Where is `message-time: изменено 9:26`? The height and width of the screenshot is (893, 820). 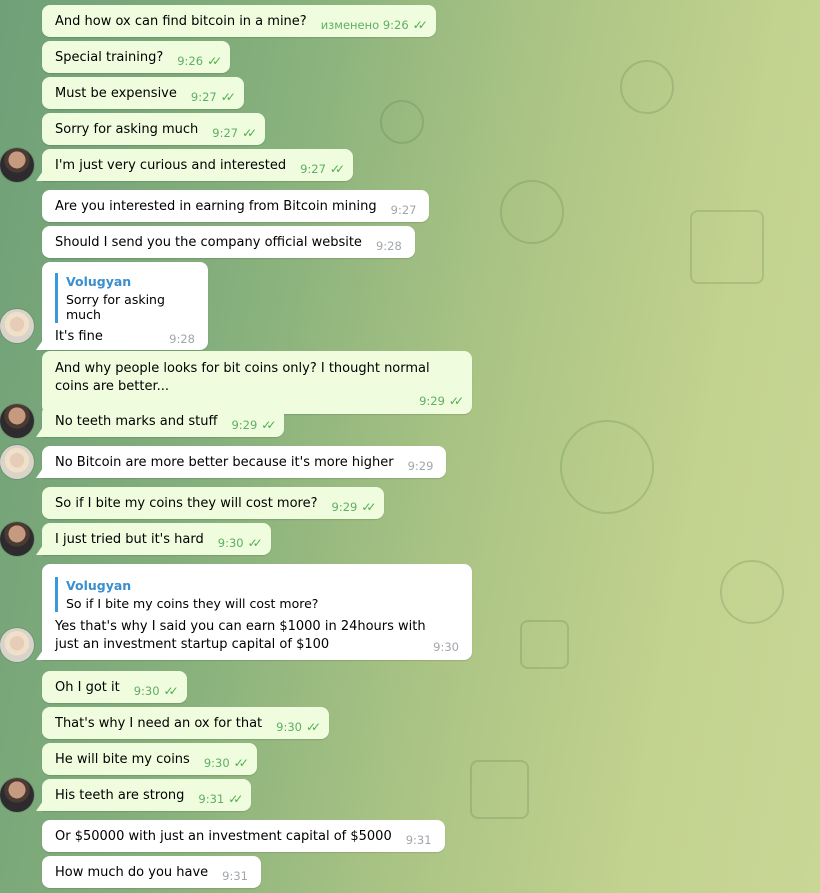 message-time: изменено 9:26 is located at coordinates (364, 25).